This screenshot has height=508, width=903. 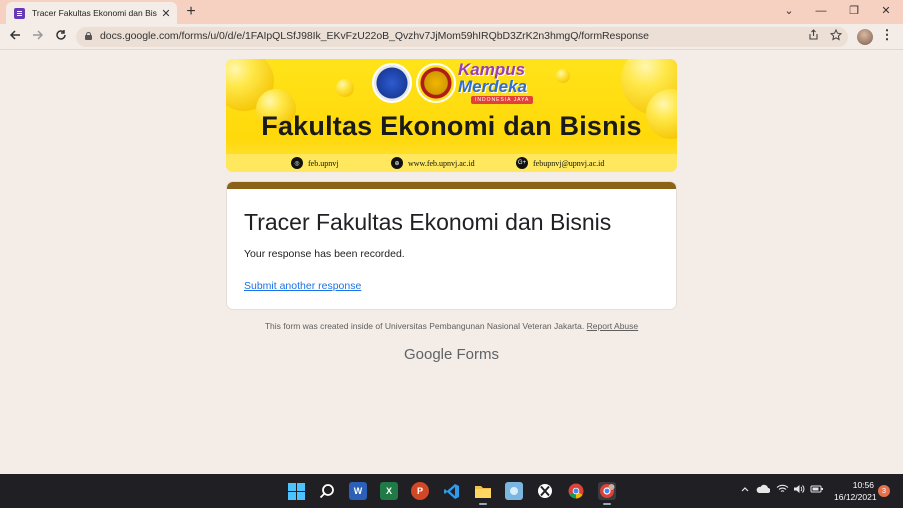 I want to click on submit-another-response-link: Submit another response, so click(x=302, y=286).